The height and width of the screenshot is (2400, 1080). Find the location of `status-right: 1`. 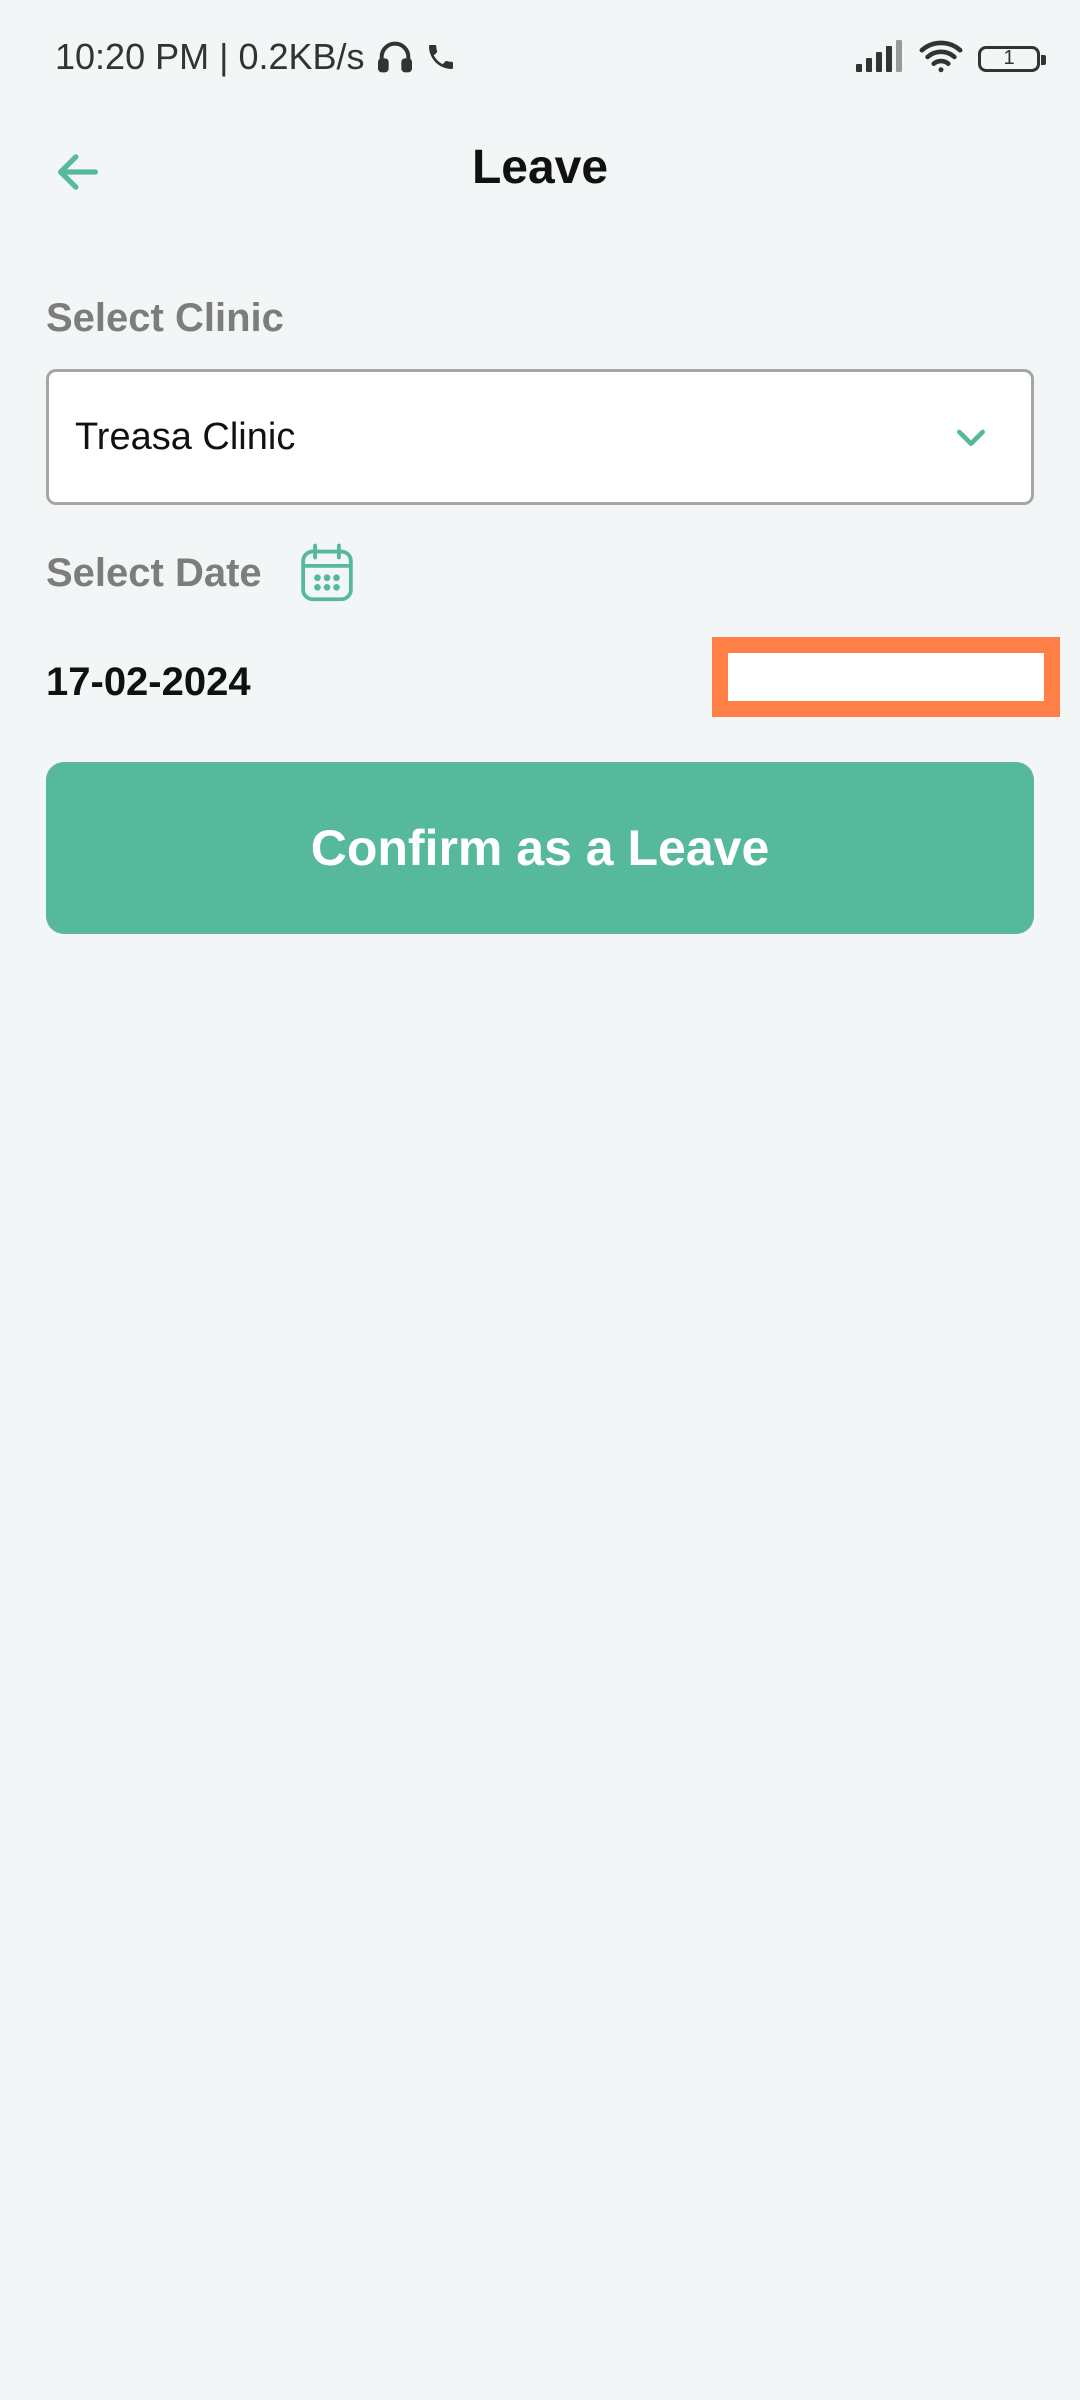

status-right: 1 is located at coordinates (951, 58).